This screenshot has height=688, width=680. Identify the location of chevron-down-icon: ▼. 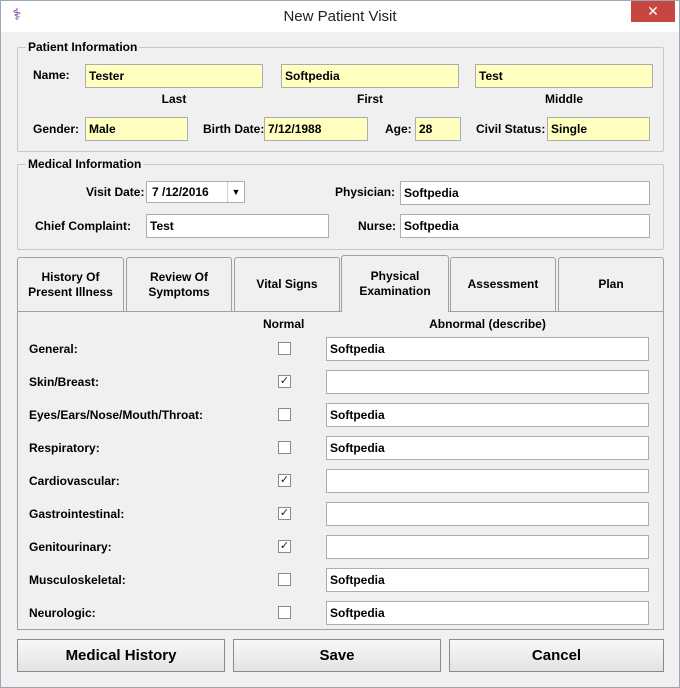
(235, 192).